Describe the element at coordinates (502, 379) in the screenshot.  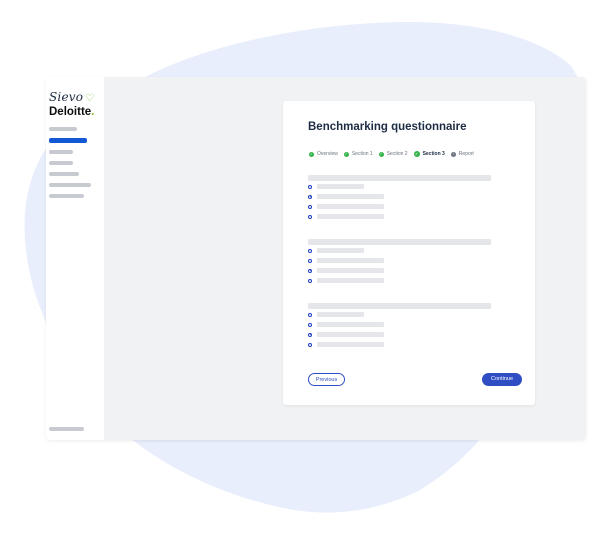
I see `continue-button: Continue` at that location.